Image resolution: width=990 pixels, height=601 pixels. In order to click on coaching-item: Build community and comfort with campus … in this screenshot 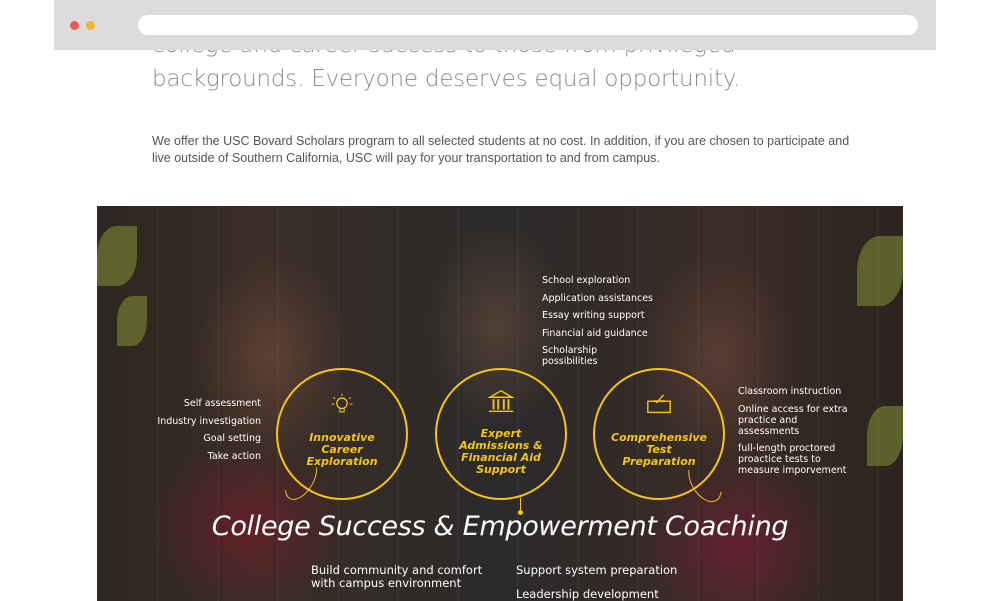, I will do `click(397, 576)`.